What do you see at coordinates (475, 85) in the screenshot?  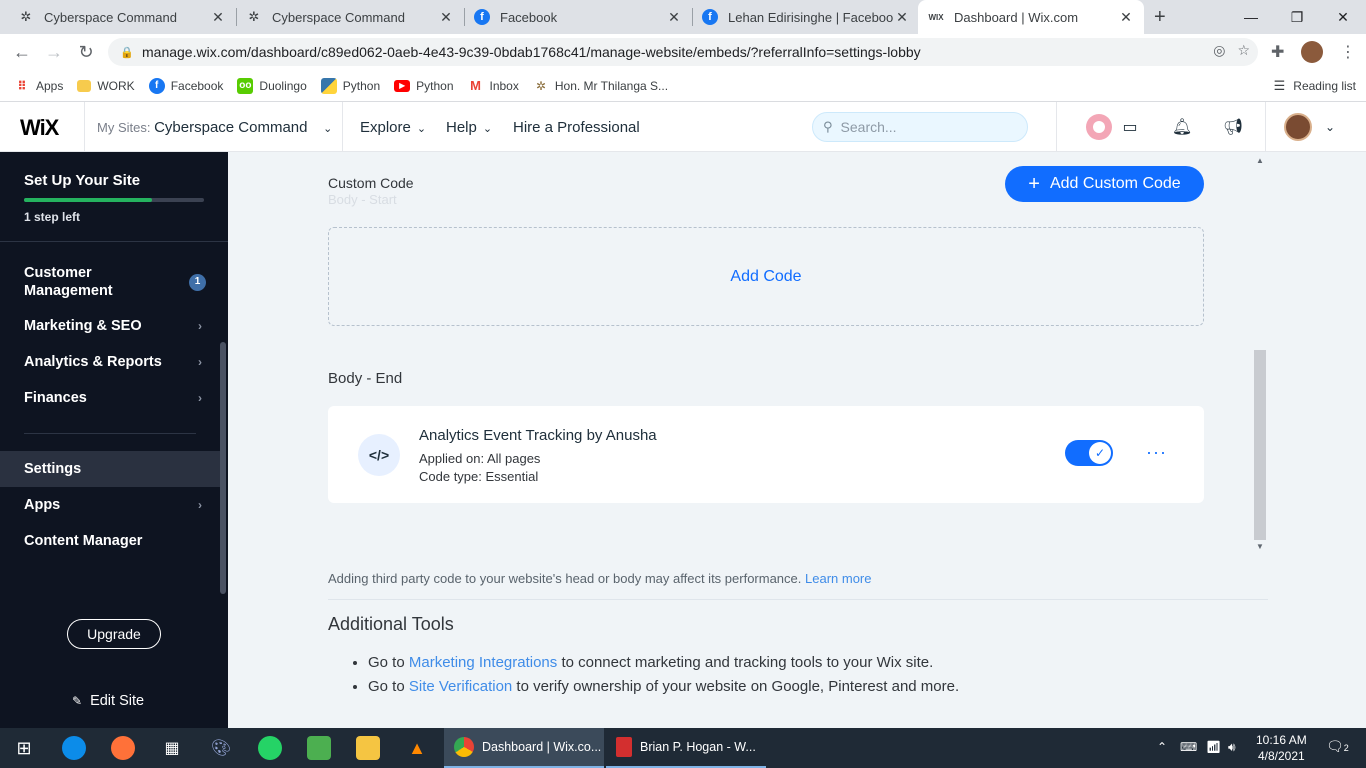 I see `gmail-icon: M` at bounding box center [475, 85].